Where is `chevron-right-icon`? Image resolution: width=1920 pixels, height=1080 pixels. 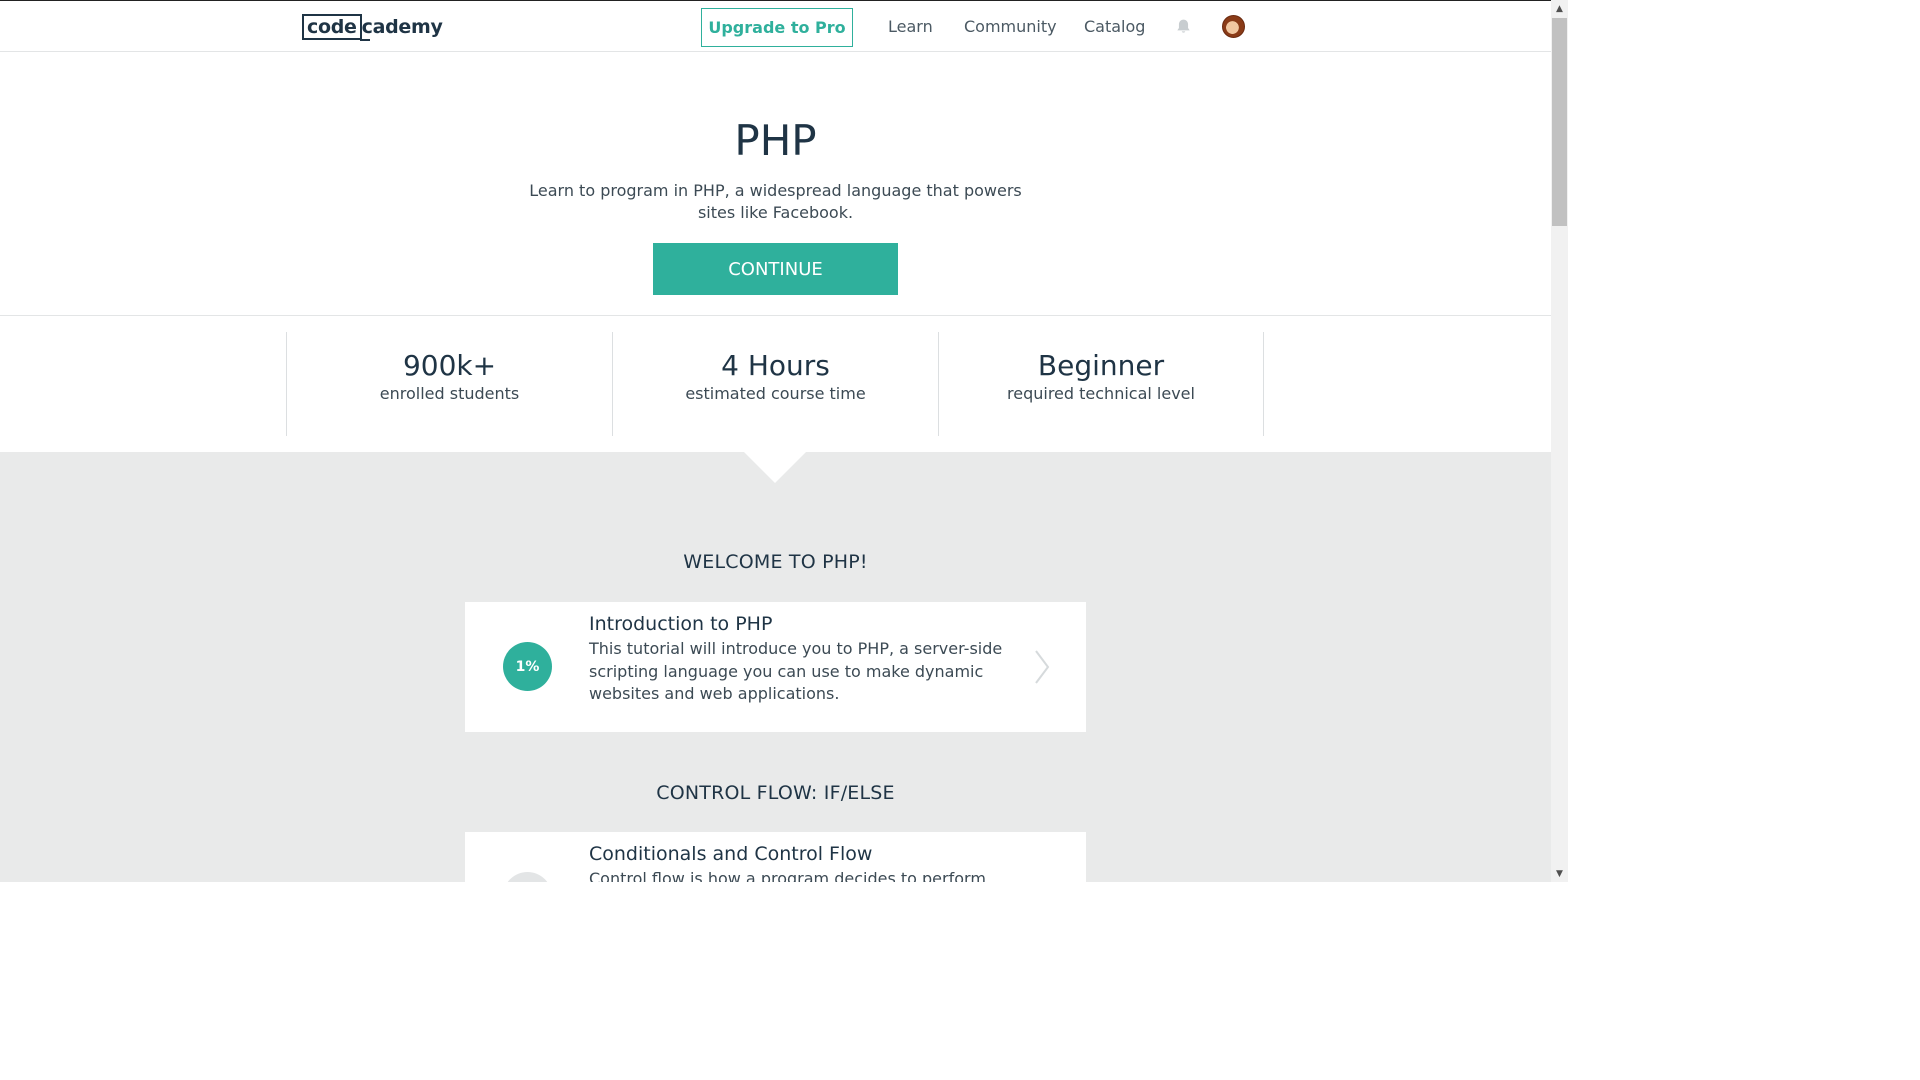
chevron-right-icon is located at coordinates (1042, 667).